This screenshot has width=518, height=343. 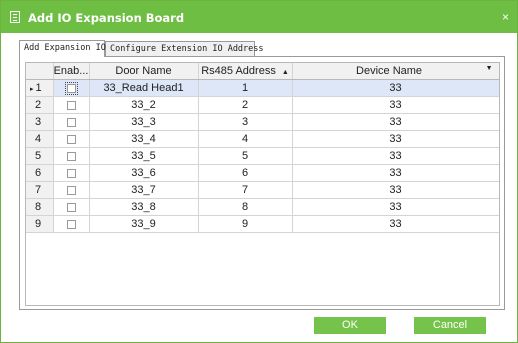 I want to click on row-header-corner, so click(x=40, y=71).